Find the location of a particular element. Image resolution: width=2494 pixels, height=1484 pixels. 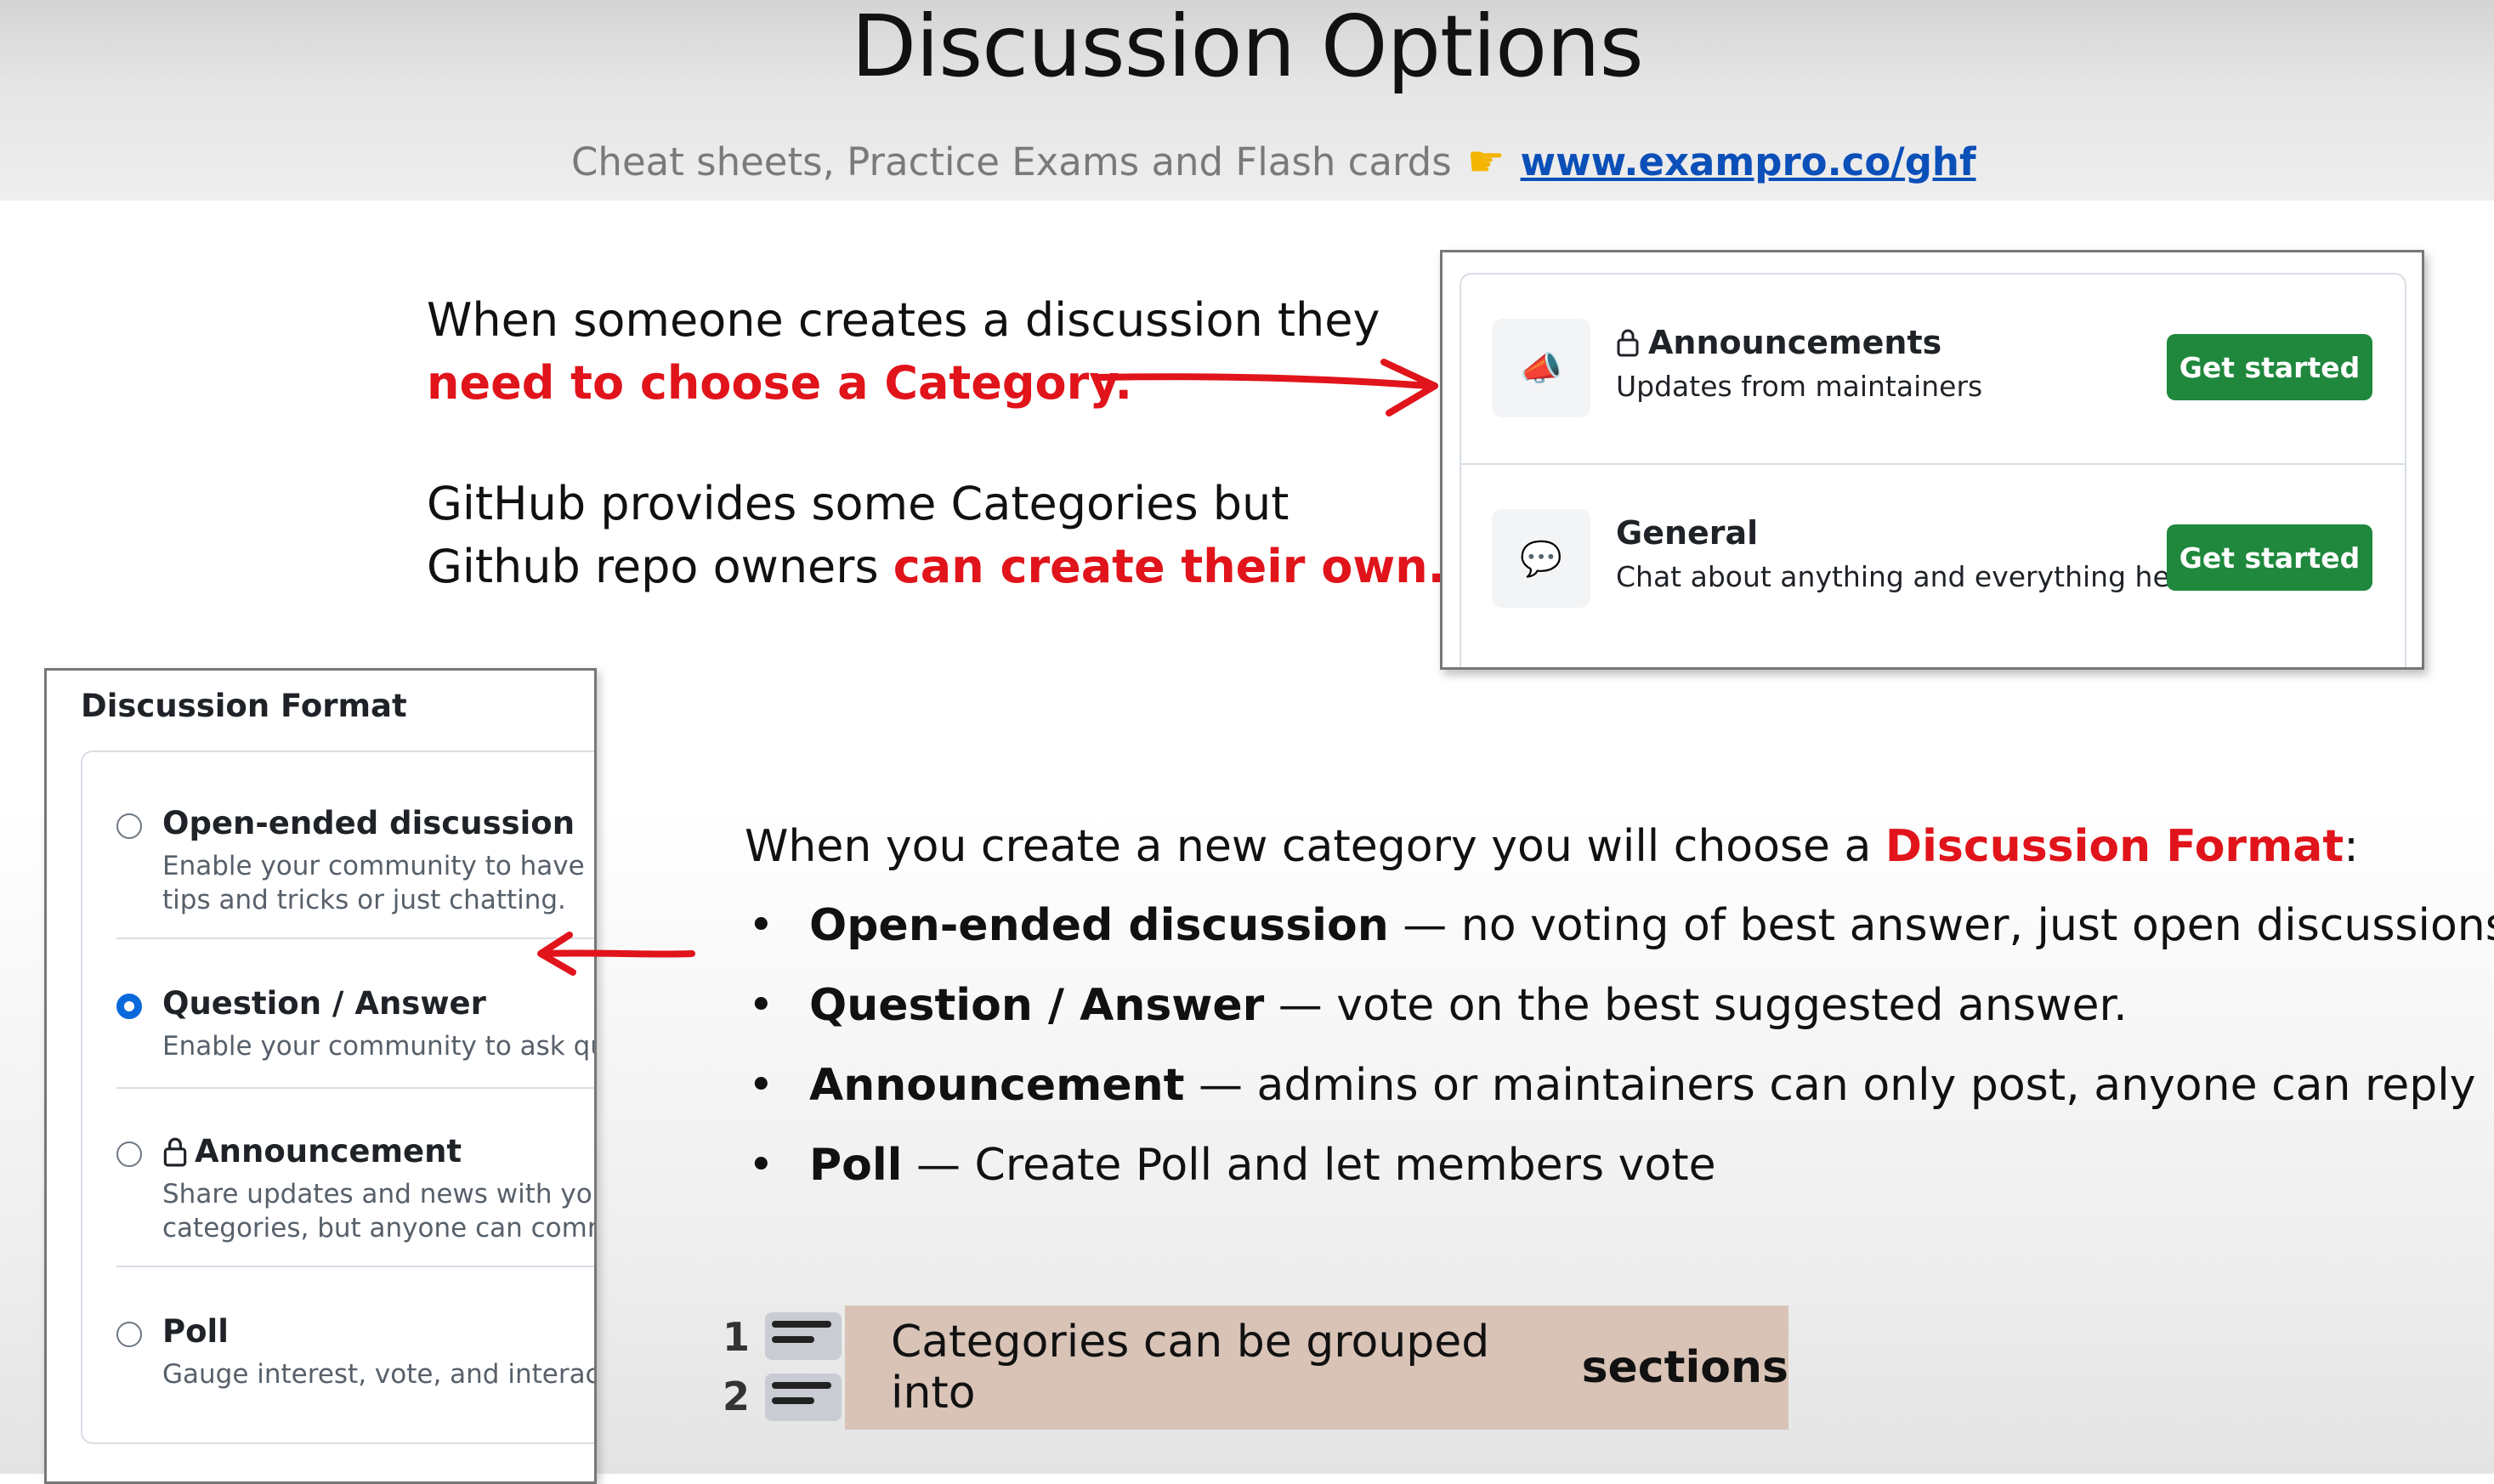

category-desc: Chat about anything and everything here is located at coordinates (1907, 576).